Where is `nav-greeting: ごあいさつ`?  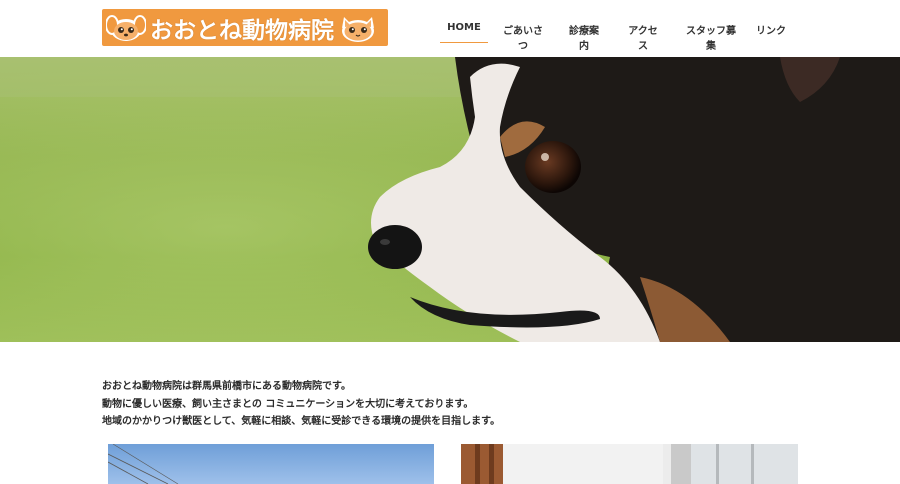 nav-greeting: ごあいさつ is located at coordinates (523, 26).